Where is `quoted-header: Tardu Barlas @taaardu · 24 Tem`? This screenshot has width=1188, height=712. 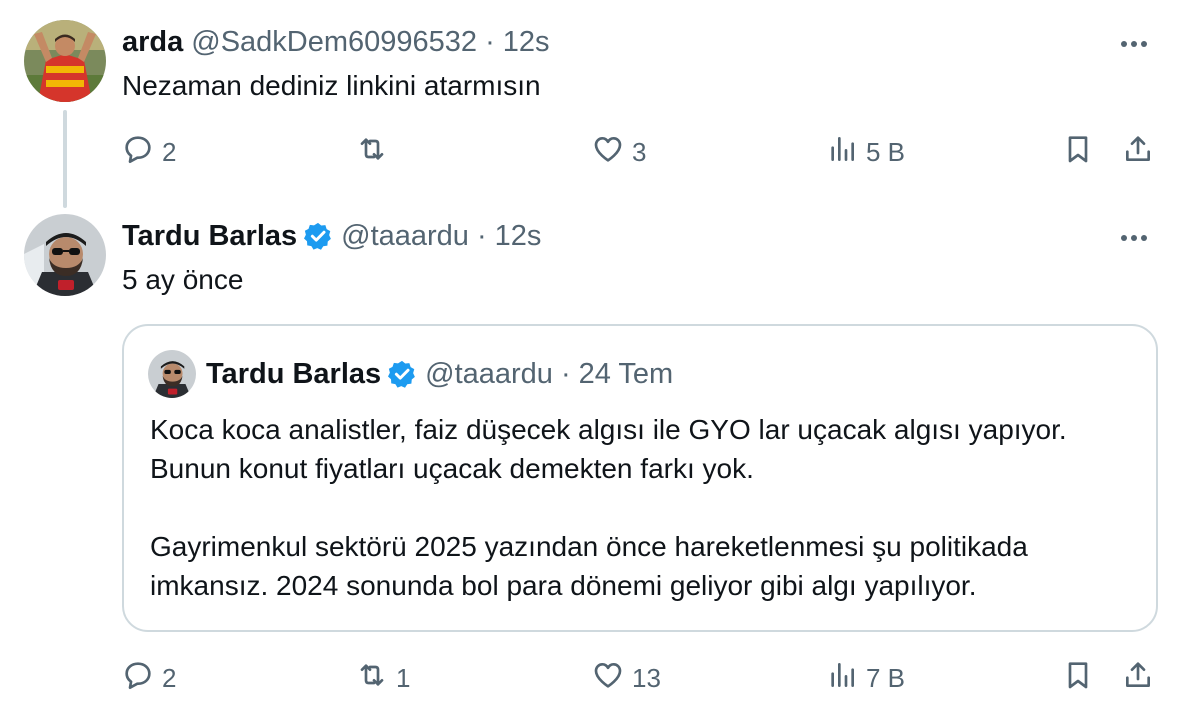 quoted-header: Tardu Barlas @taaardu · 24 Tem is located at coordinates (439, 374).